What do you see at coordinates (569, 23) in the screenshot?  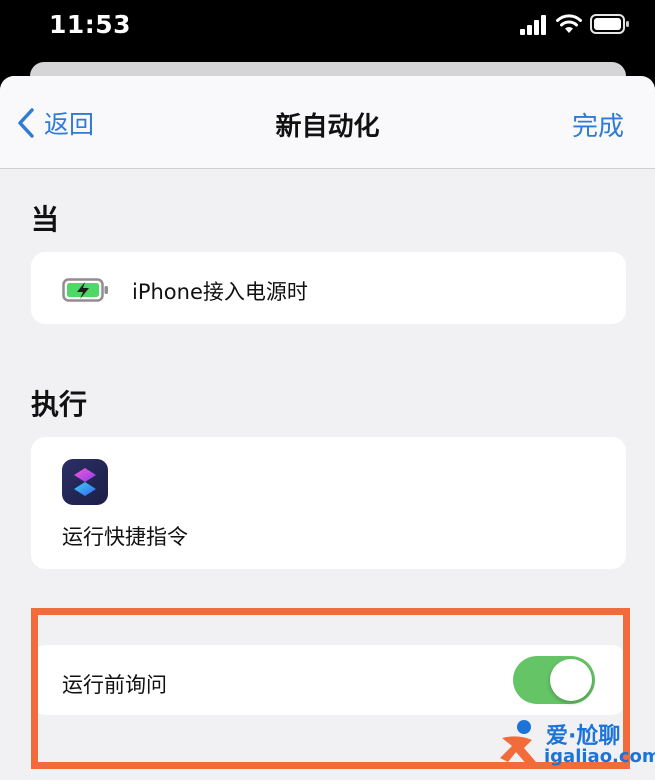 I see `wifi-icon` at bounding box center [569, 23].